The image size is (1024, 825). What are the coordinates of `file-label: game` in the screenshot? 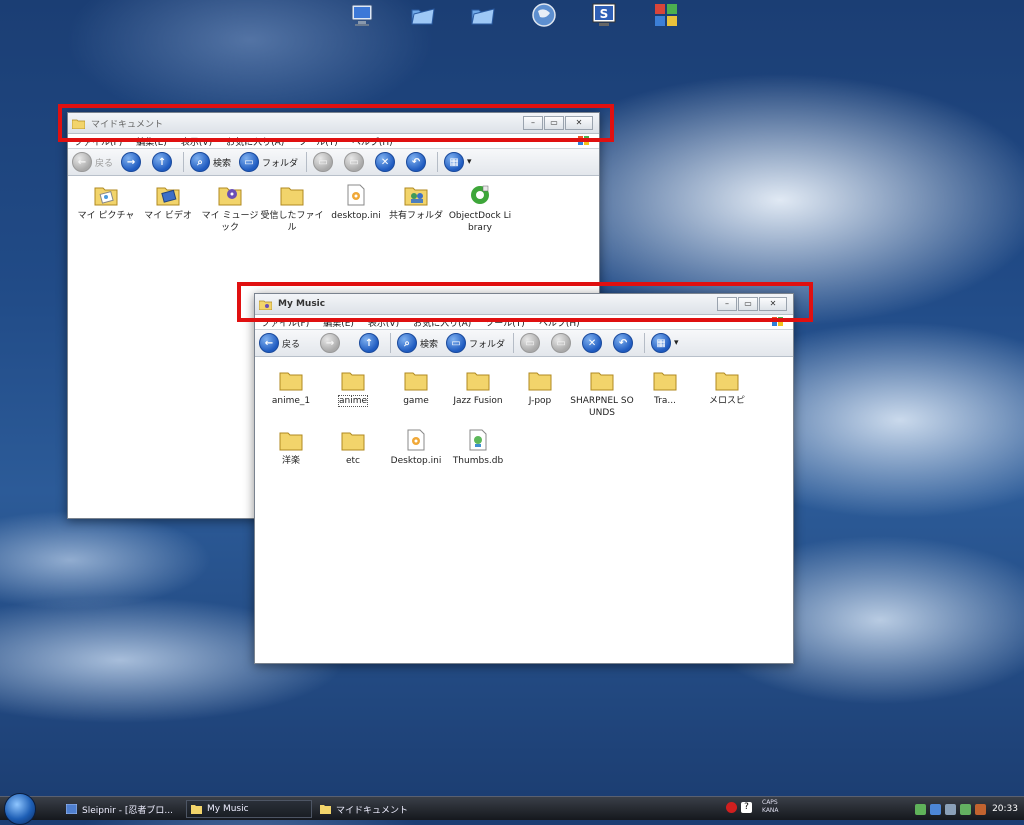 It's located at (416, 401).